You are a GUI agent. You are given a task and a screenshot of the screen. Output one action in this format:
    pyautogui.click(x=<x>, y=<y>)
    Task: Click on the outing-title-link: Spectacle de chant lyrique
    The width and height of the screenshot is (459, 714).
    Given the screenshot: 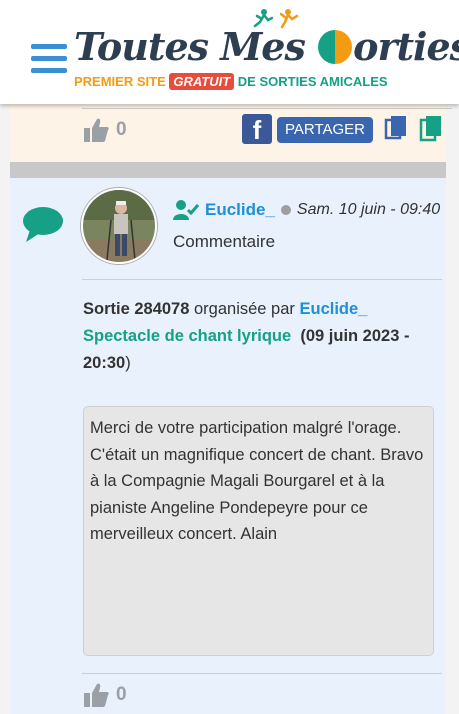 What is the action you would take?
    pyautogui.click(x=187, y=336)
    